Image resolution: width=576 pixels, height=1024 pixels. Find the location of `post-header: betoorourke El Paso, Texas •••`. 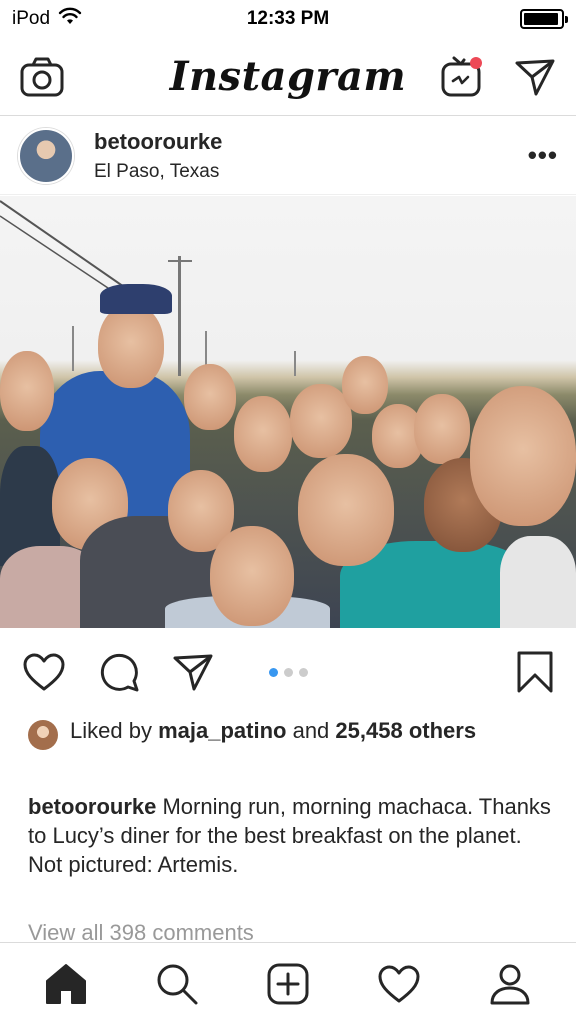

post-header: betoorourke El Paso, Texas ••• is located at coordinates (288, 156).